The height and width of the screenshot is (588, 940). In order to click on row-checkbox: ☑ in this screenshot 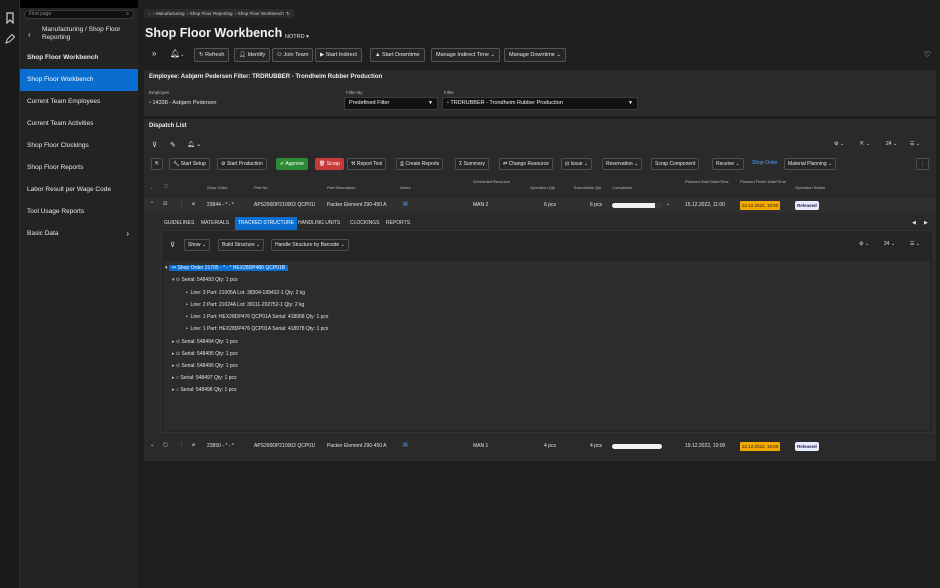, I will do `click(165, 204)`.